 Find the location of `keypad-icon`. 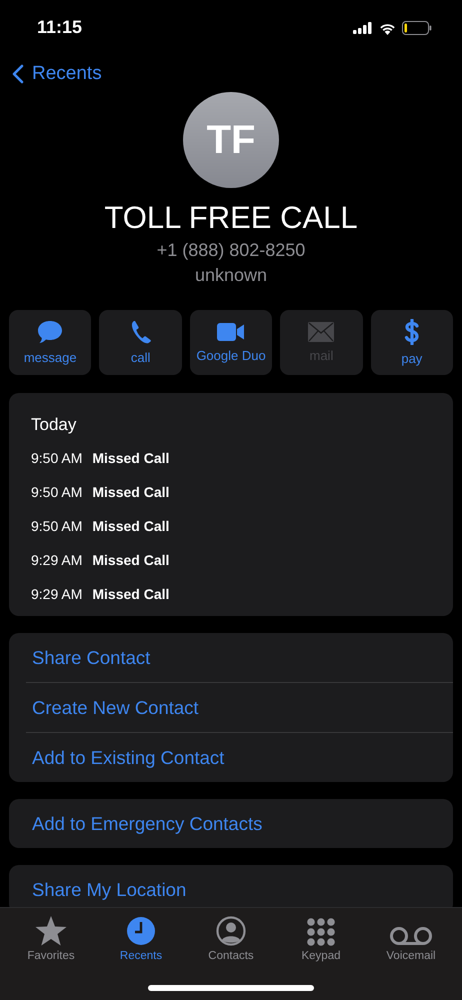

keypad-icon is located at coordinates (321, 932).